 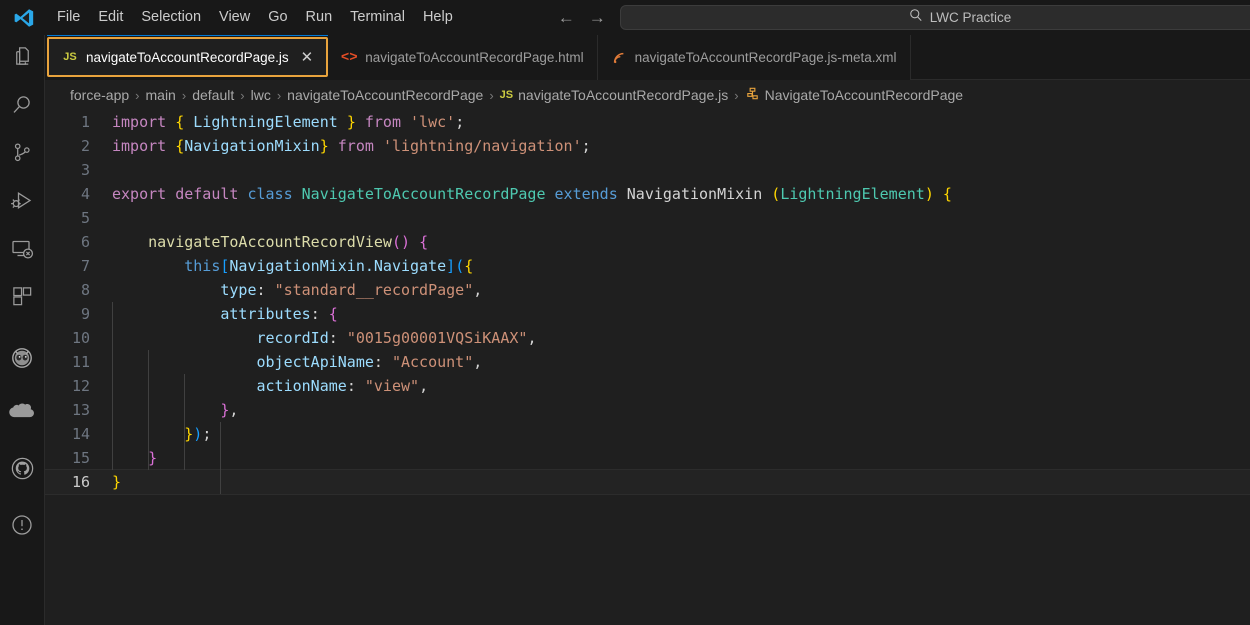 I want to click on sidebar-item-explorer, so click(x=22, y=59).